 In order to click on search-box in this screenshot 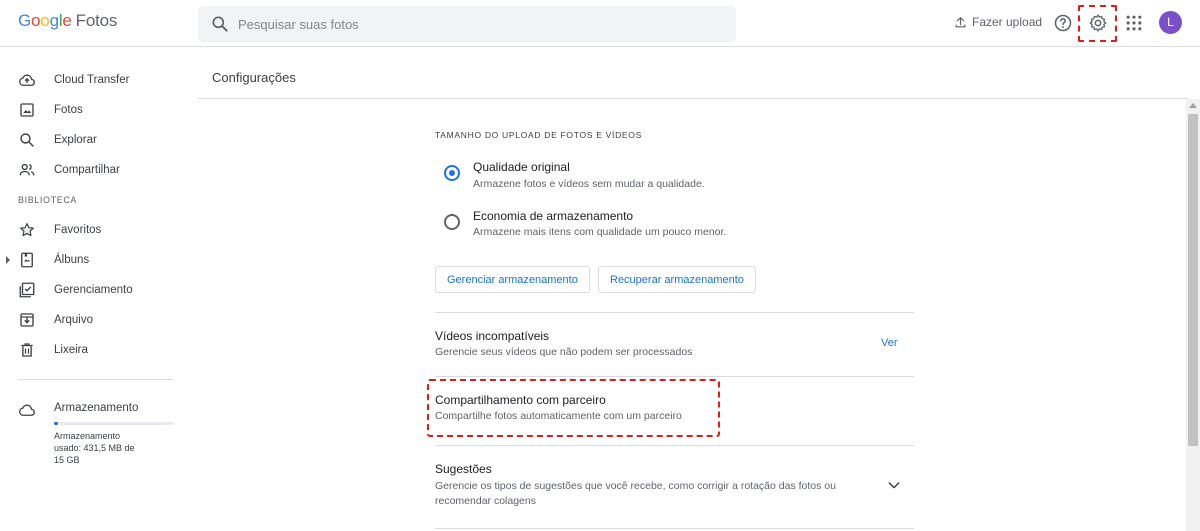, I will do `click(467, 24)`.